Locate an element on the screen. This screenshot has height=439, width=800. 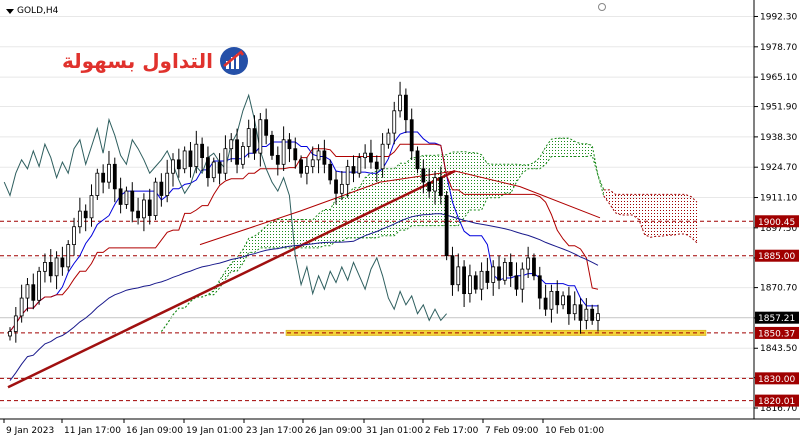
time-tick-label: 23 Jan 17:00 is located at coordinates (274, 431).